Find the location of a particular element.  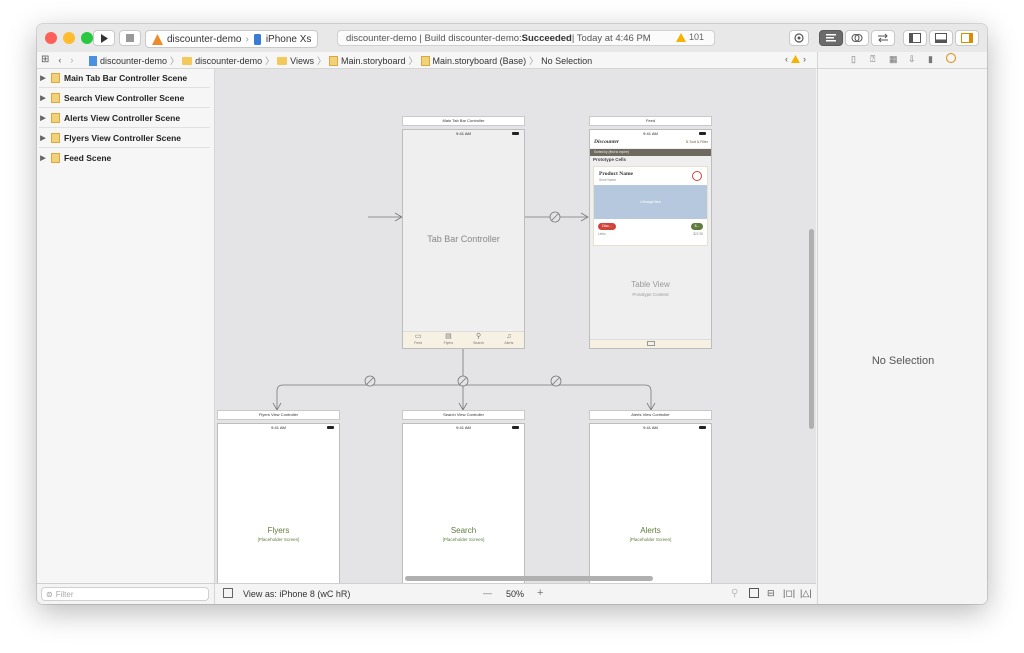

status-bar-time: 9:41 AM is located at coordinates (650, 134).